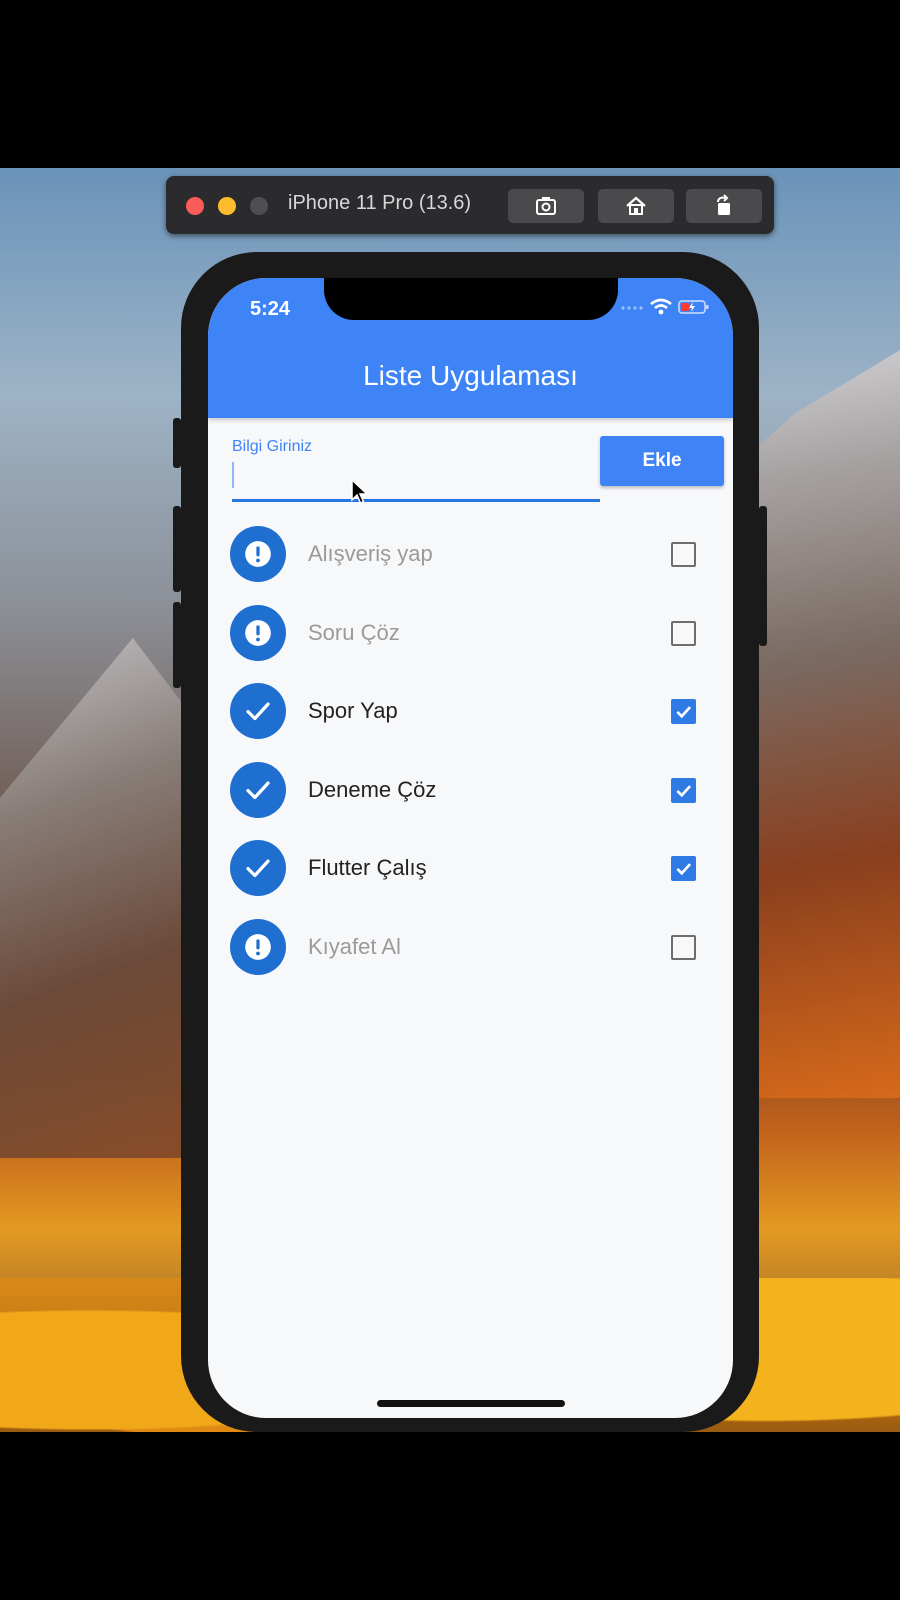  I want to click on minimize-window-button, so click(227, 206).